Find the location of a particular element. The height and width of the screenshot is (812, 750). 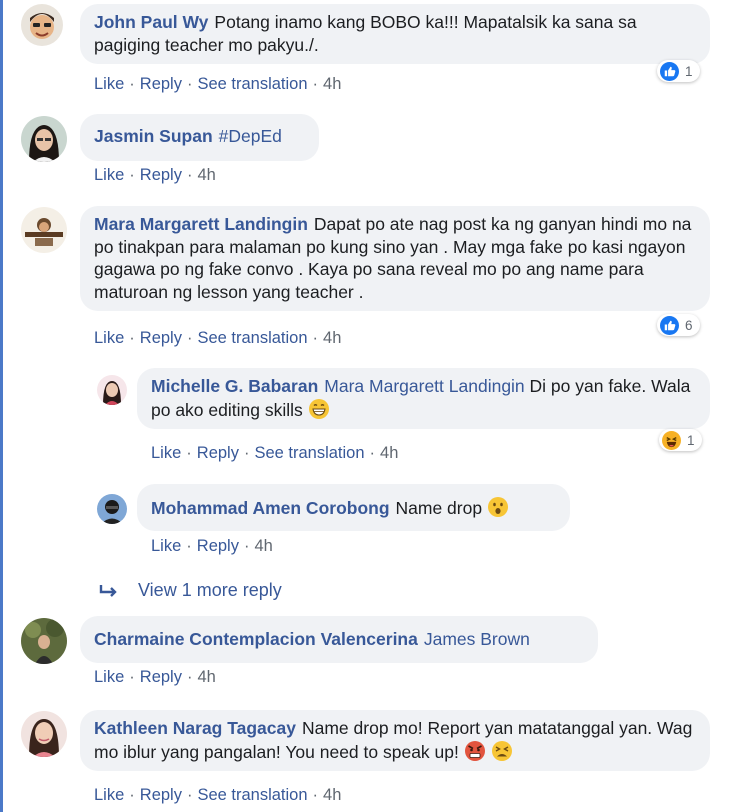

avatar-michelle-g-babaran is located at coordinates (112, 390).